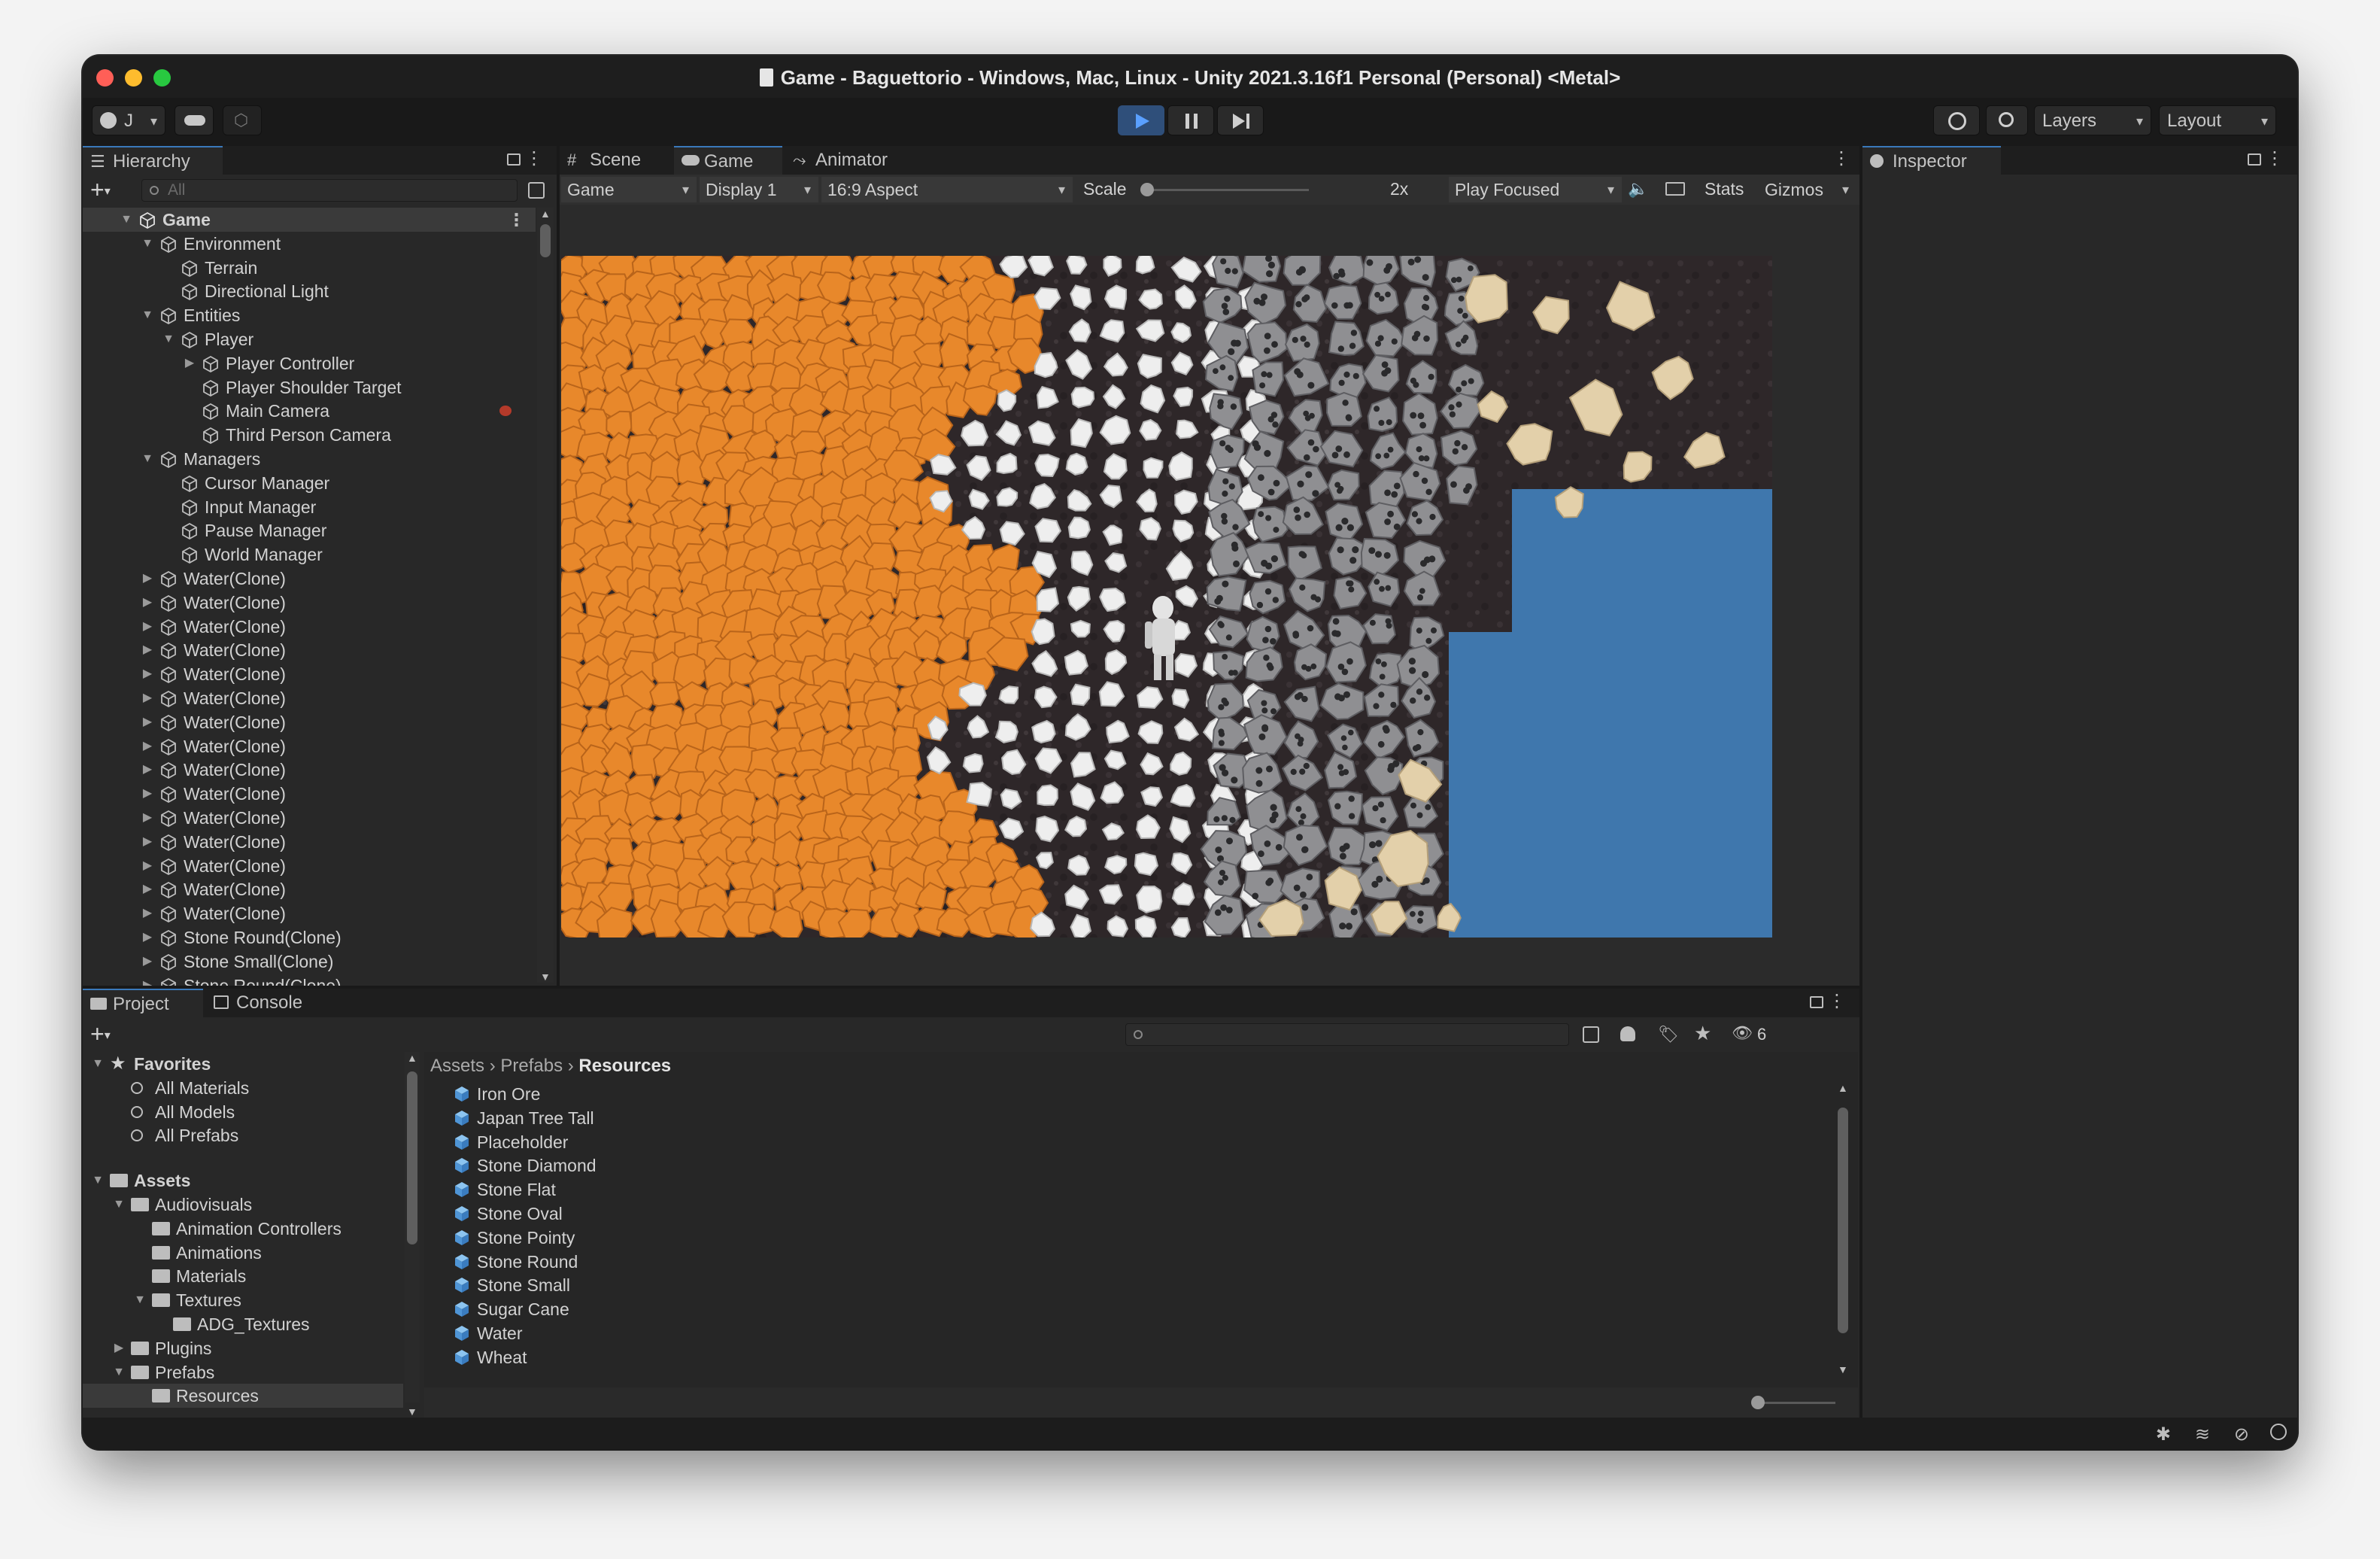  What do you see at coordinates (1702, 1033) in the screenshot?
I see `favorites-star-icon: ★` at bounding box center [1702, 1033].